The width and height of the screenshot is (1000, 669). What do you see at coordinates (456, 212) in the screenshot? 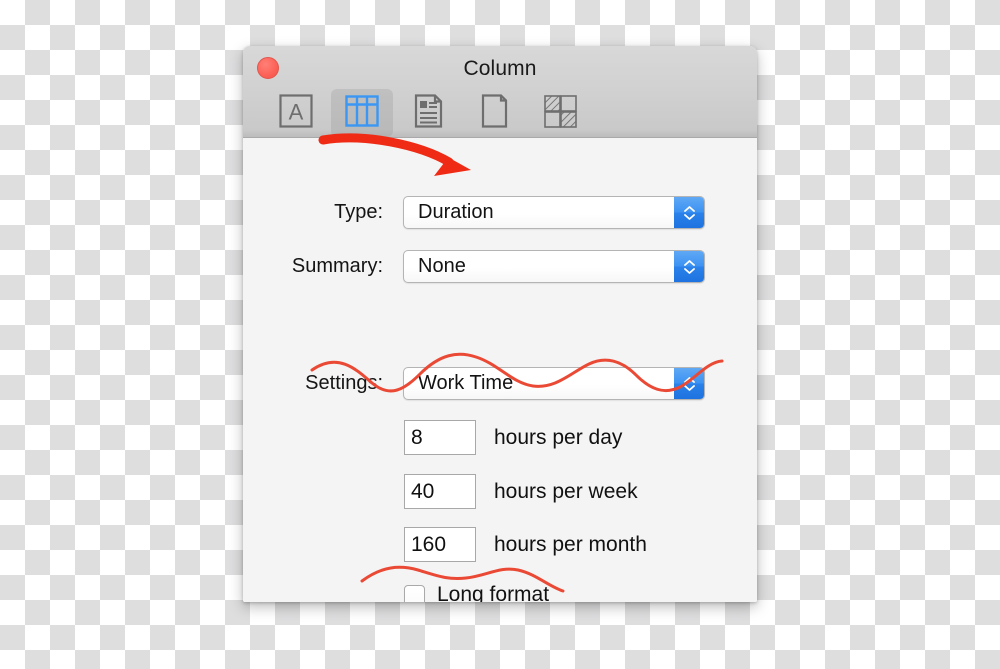
I see `type-value: Duration` at bounding box center [456, 212].